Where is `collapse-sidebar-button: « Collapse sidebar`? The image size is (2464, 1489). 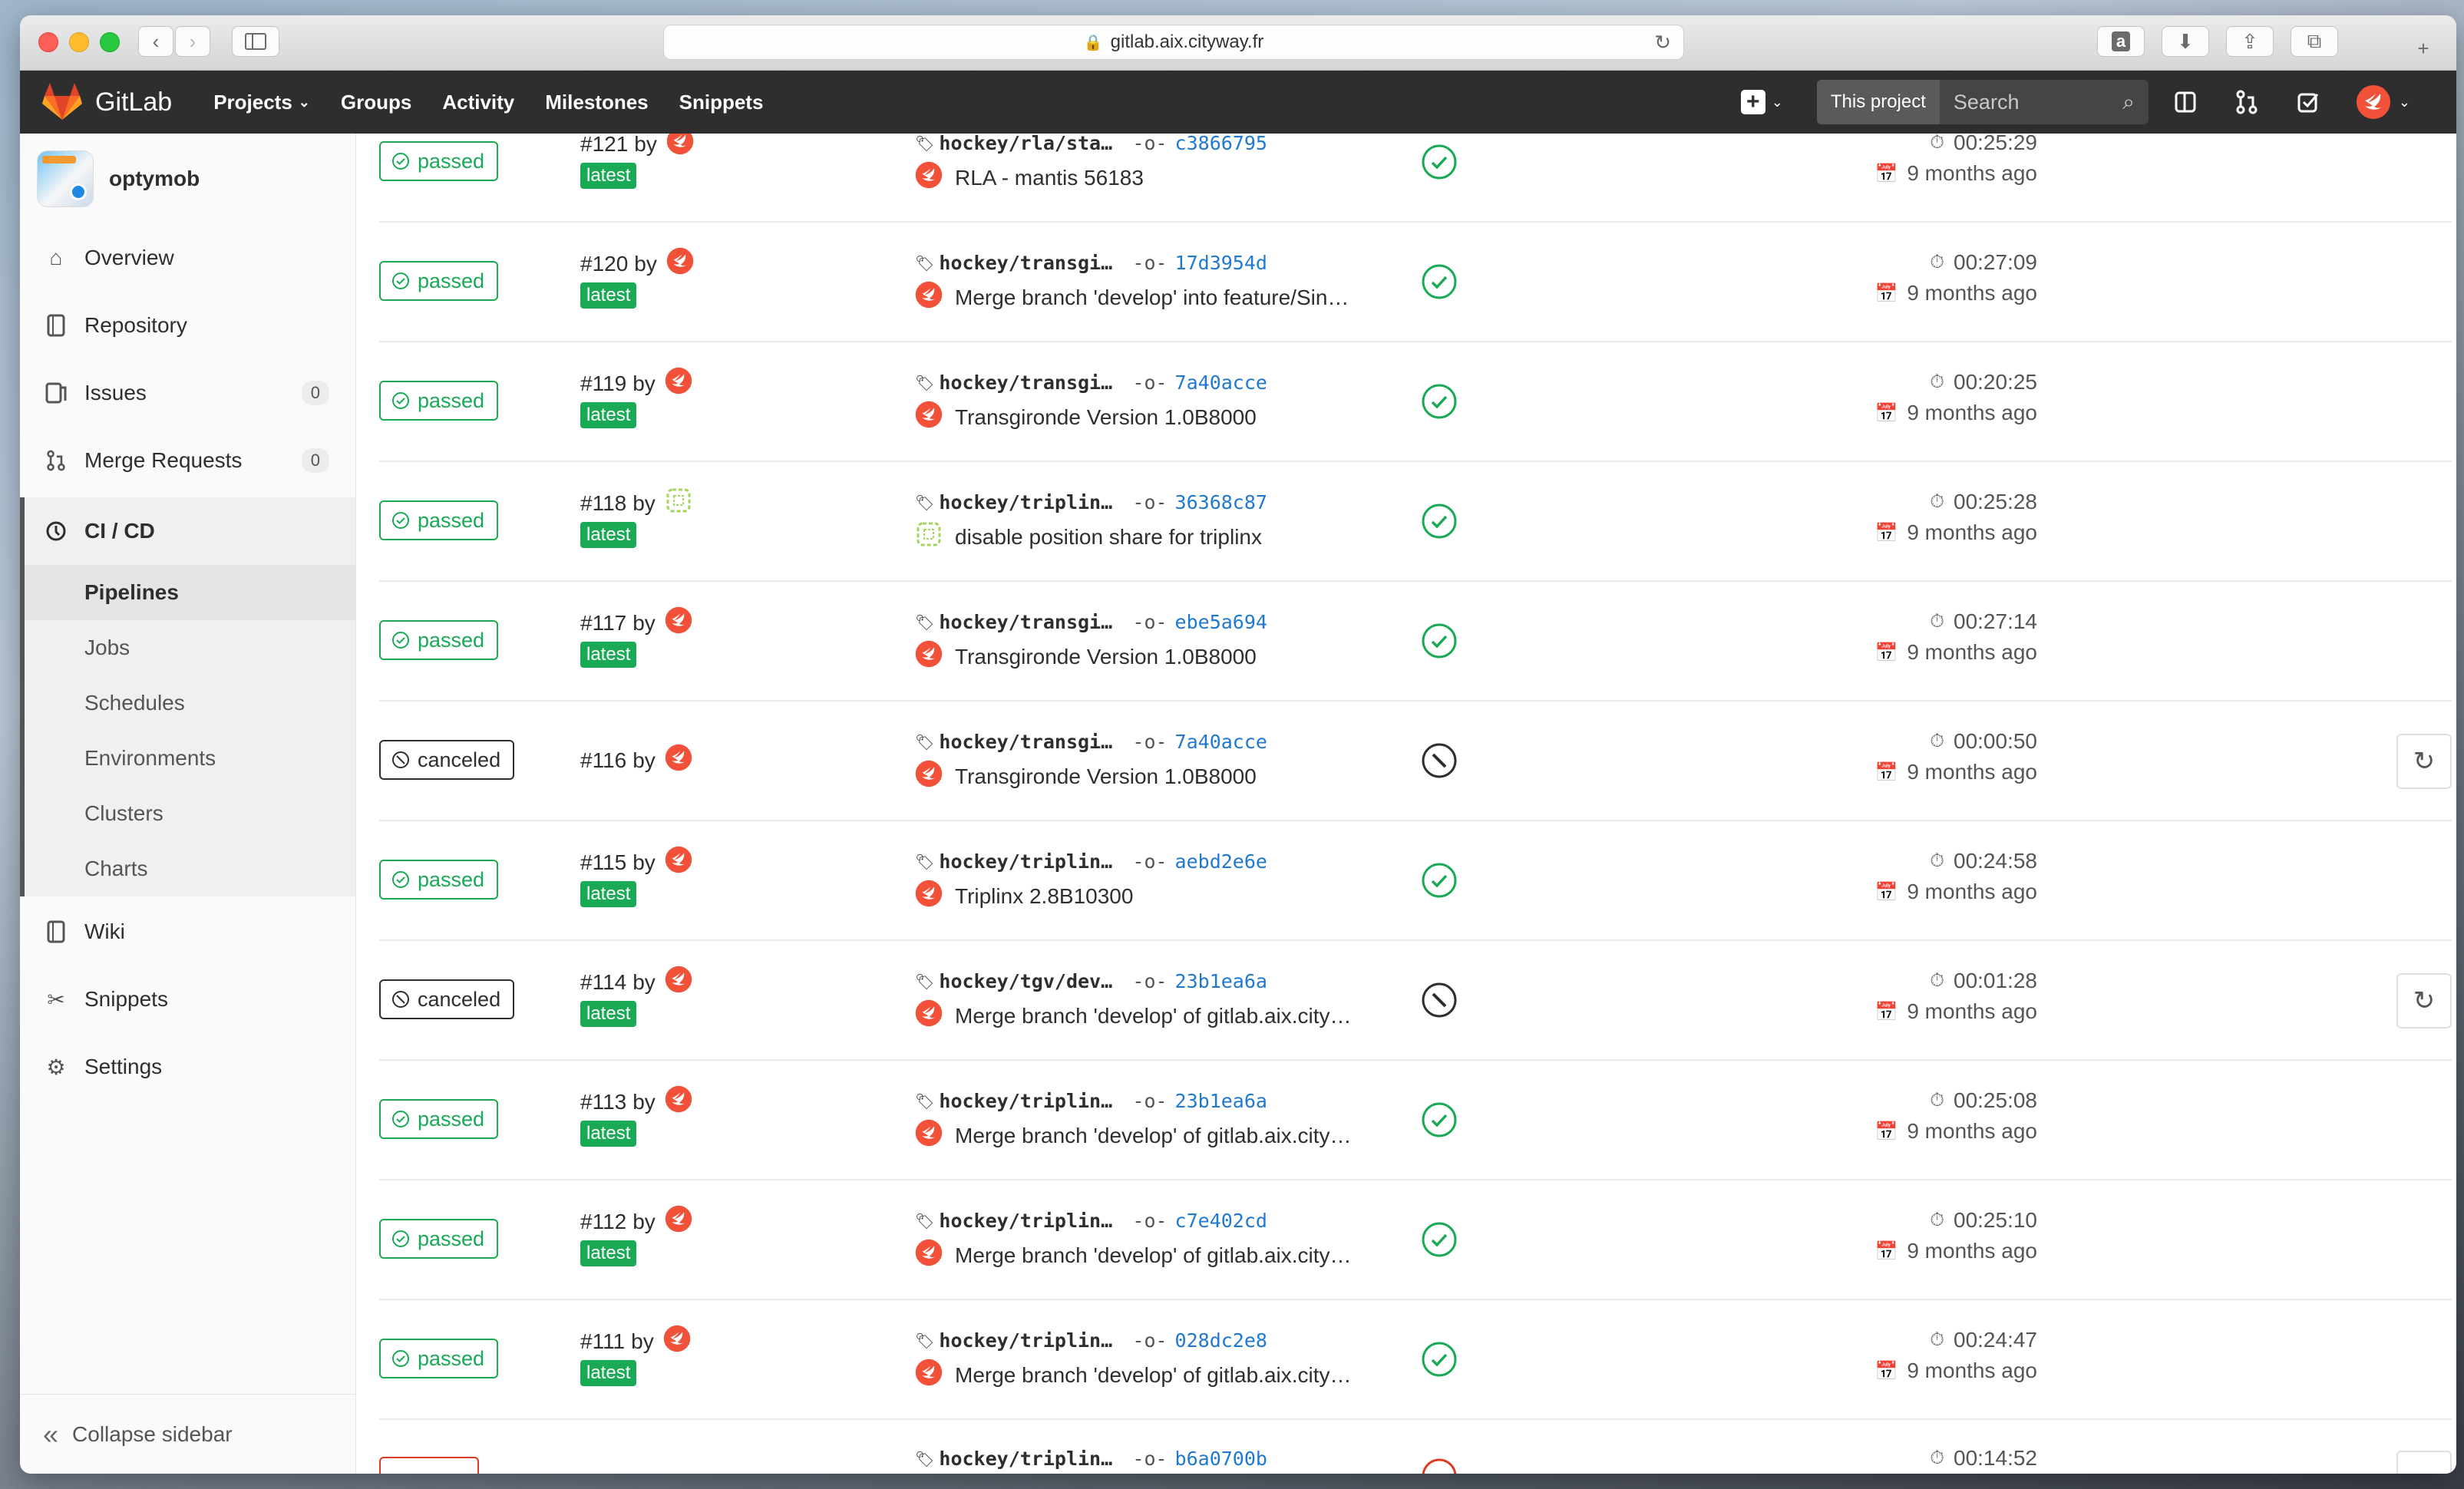 collapse-sidebar-button: « Collapse sidebar is located at coordinates (187, 1434).